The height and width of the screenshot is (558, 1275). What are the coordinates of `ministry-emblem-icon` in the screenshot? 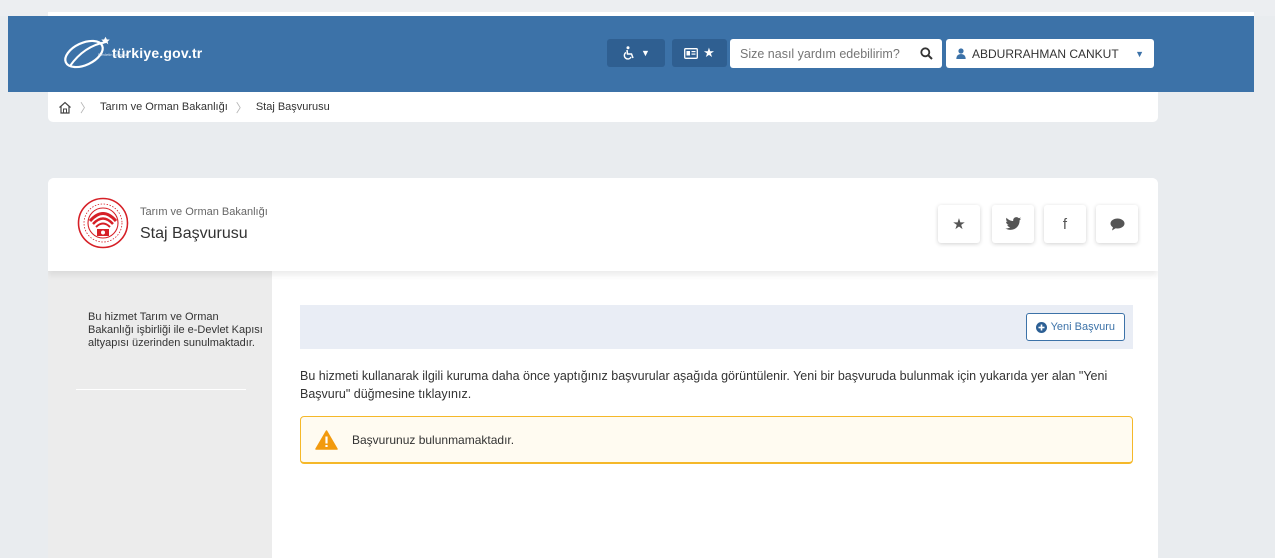 It's located at (103, 223).